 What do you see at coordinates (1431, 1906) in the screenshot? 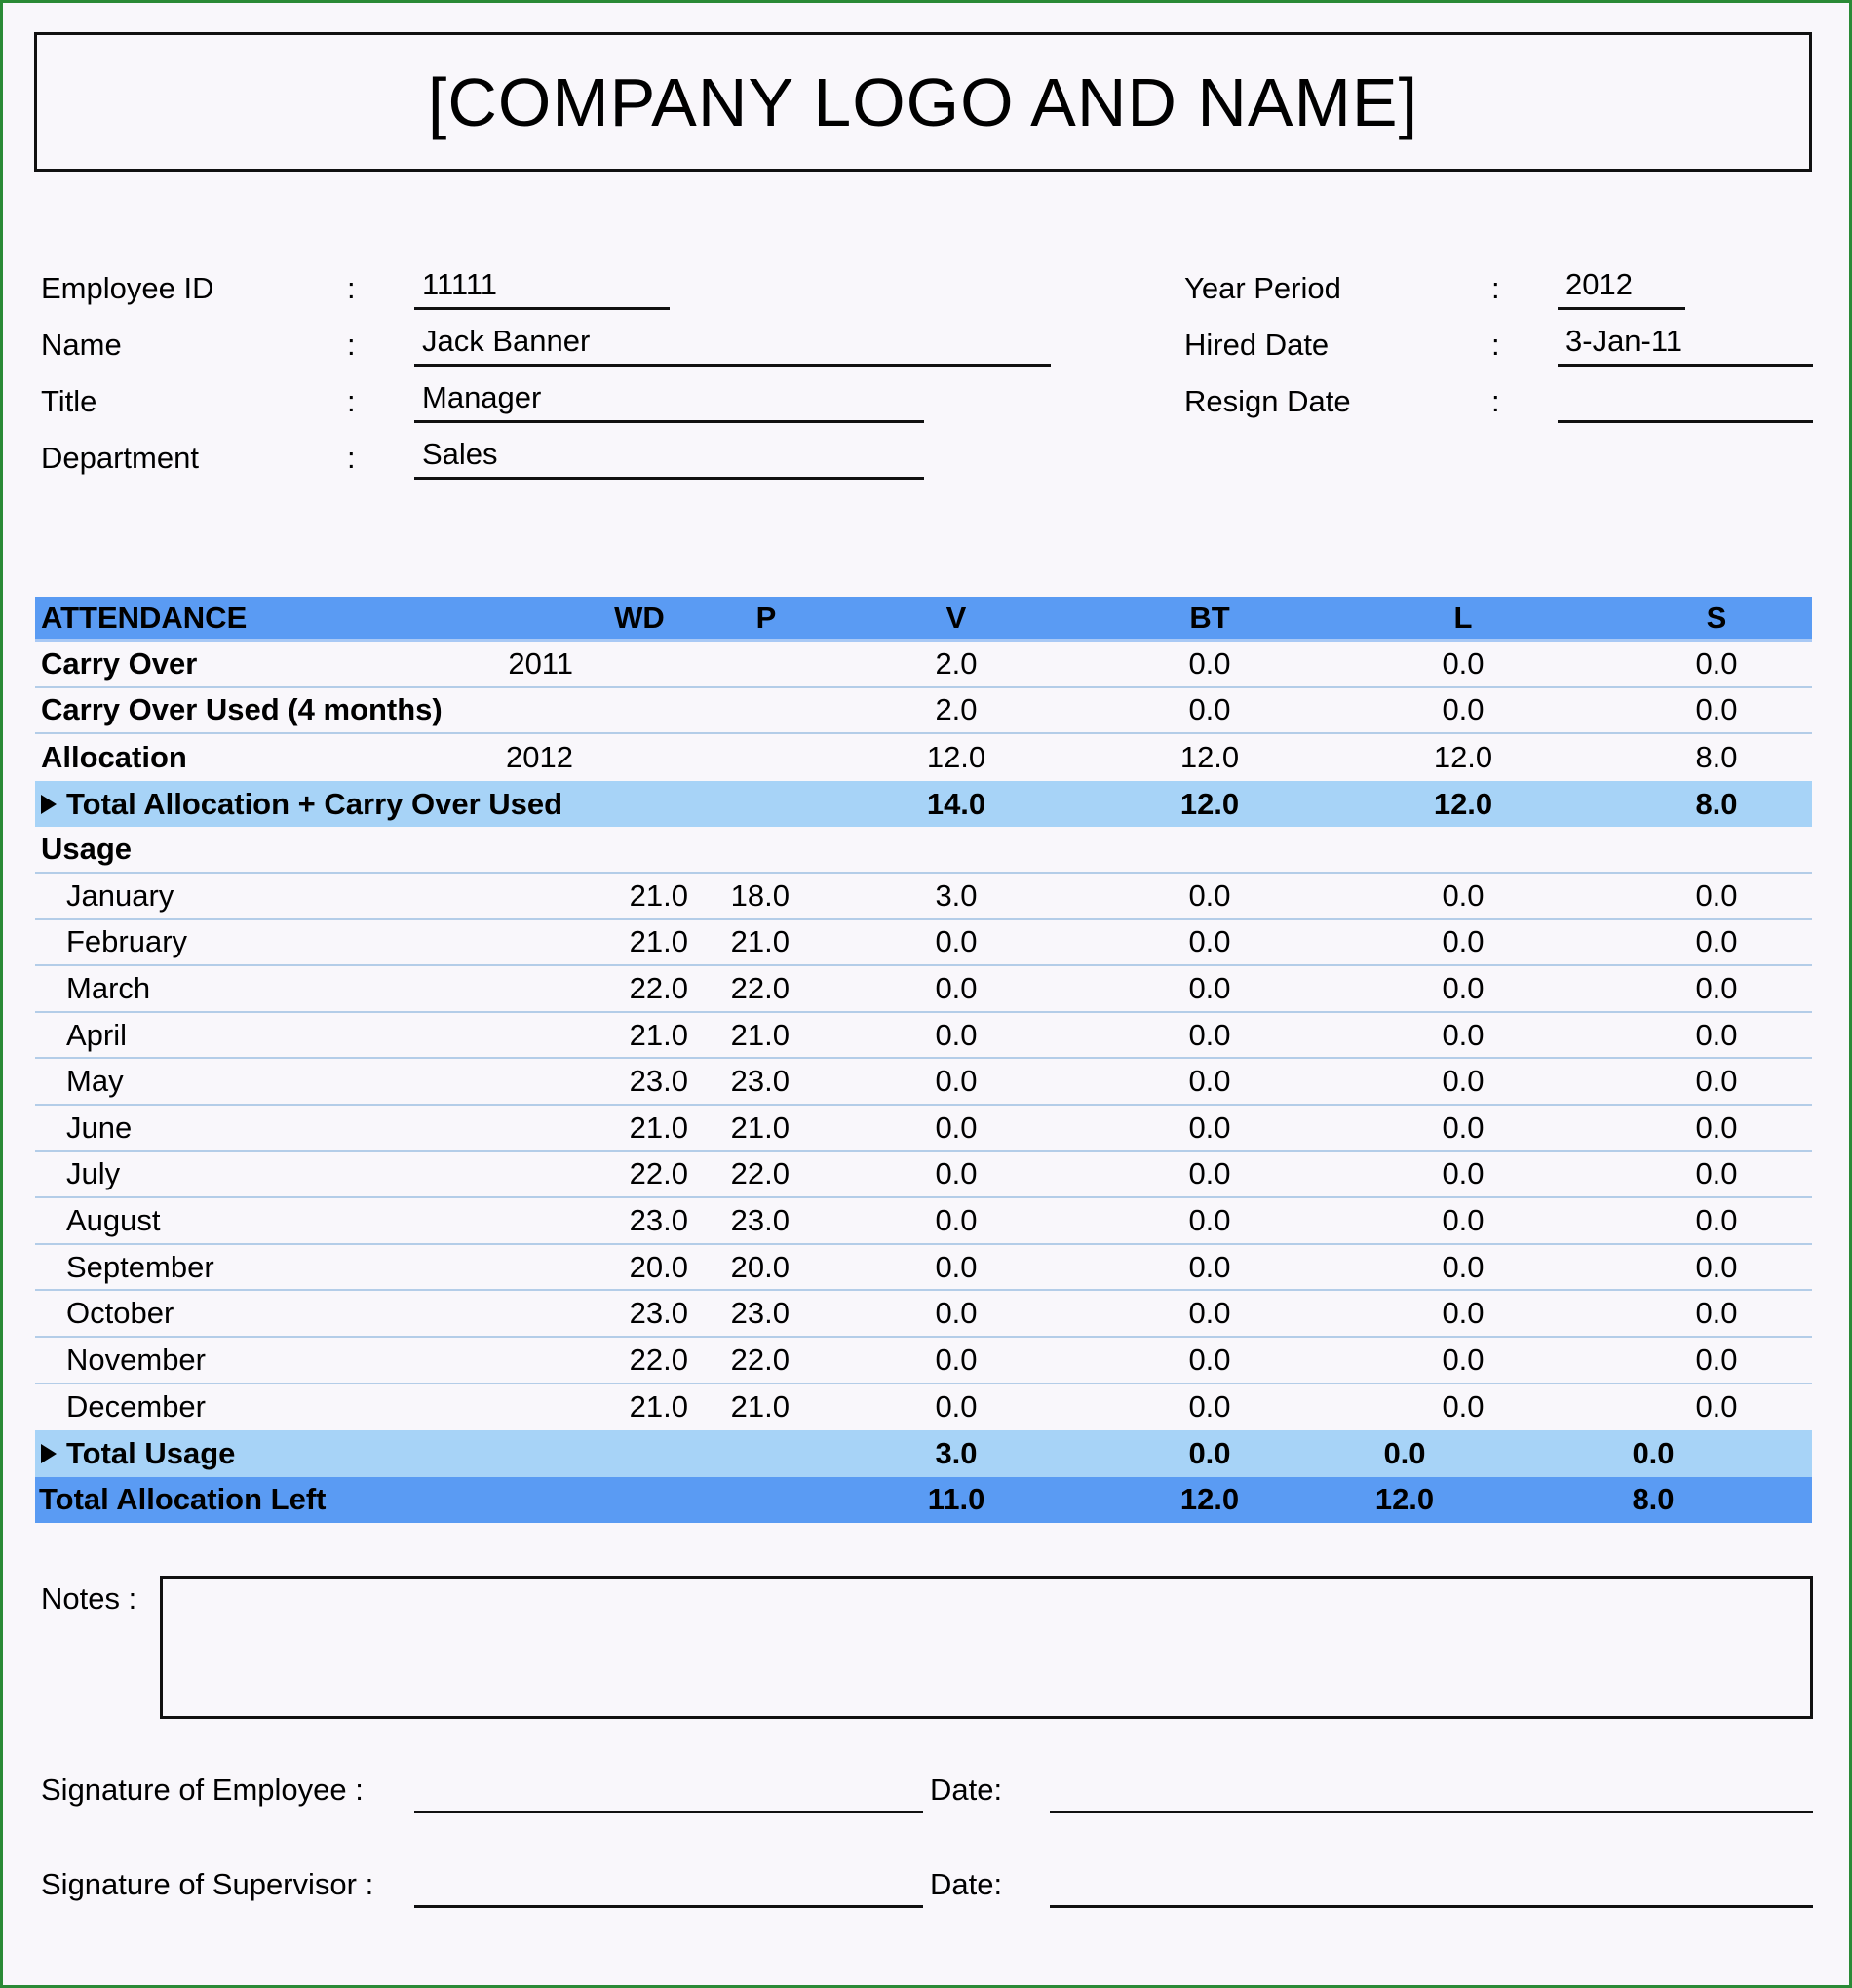
I see `supervisor-date-line` at bounding box center [1431, 1906].